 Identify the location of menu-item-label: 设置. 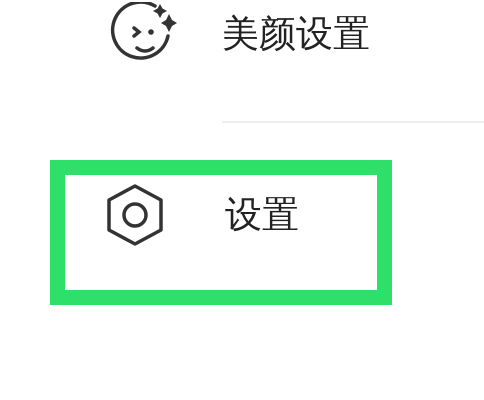
(262, 215).